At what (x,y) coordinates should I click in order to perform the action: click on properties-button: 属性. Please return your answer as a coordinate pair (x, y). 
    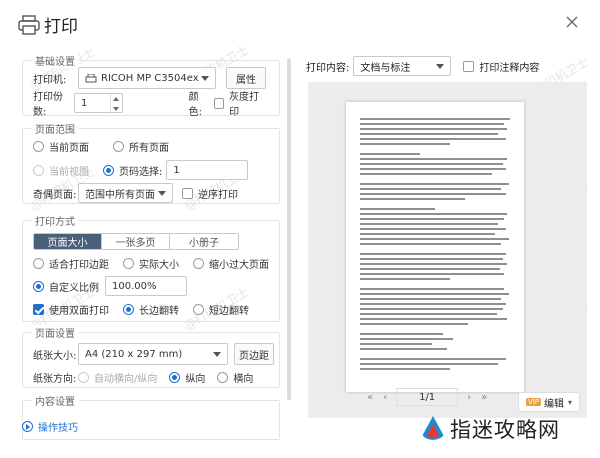
    Looking at the image, I should click on (246, 78).